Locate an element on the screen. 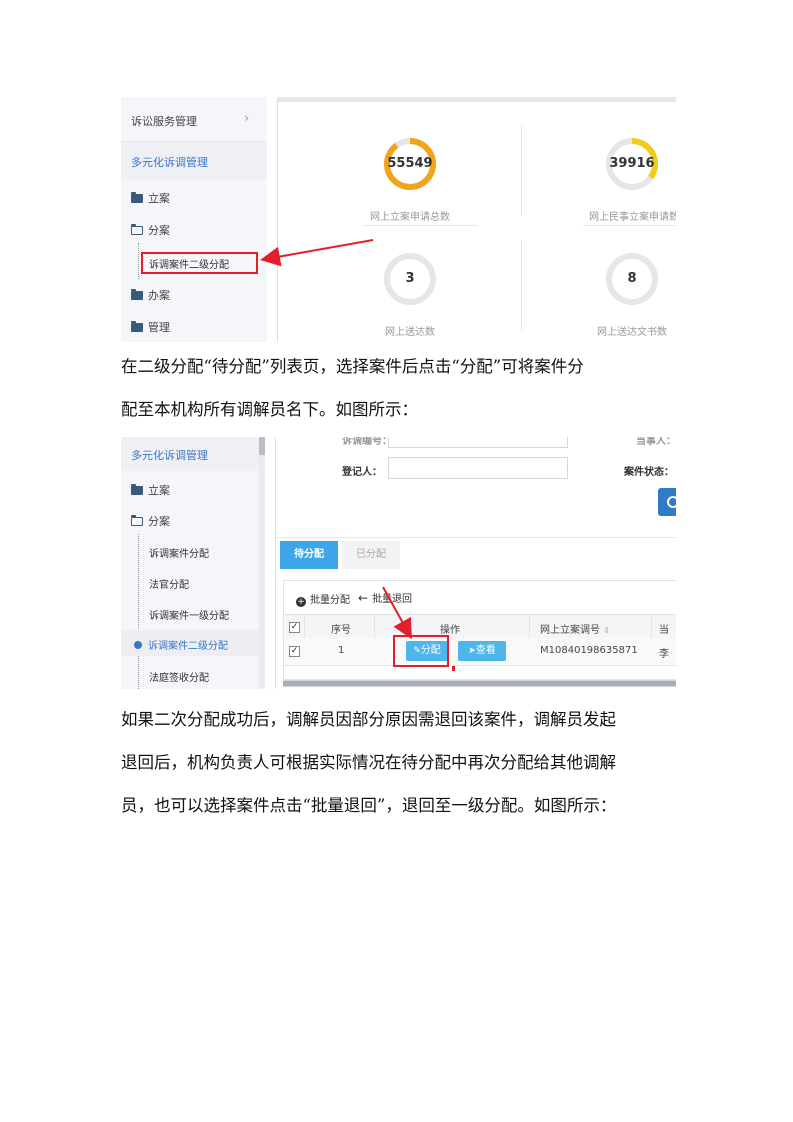 This screenshot has width=793, height=1122. sidebar-subitem: 法庭签收分配 is located at coordinates (179, 676).